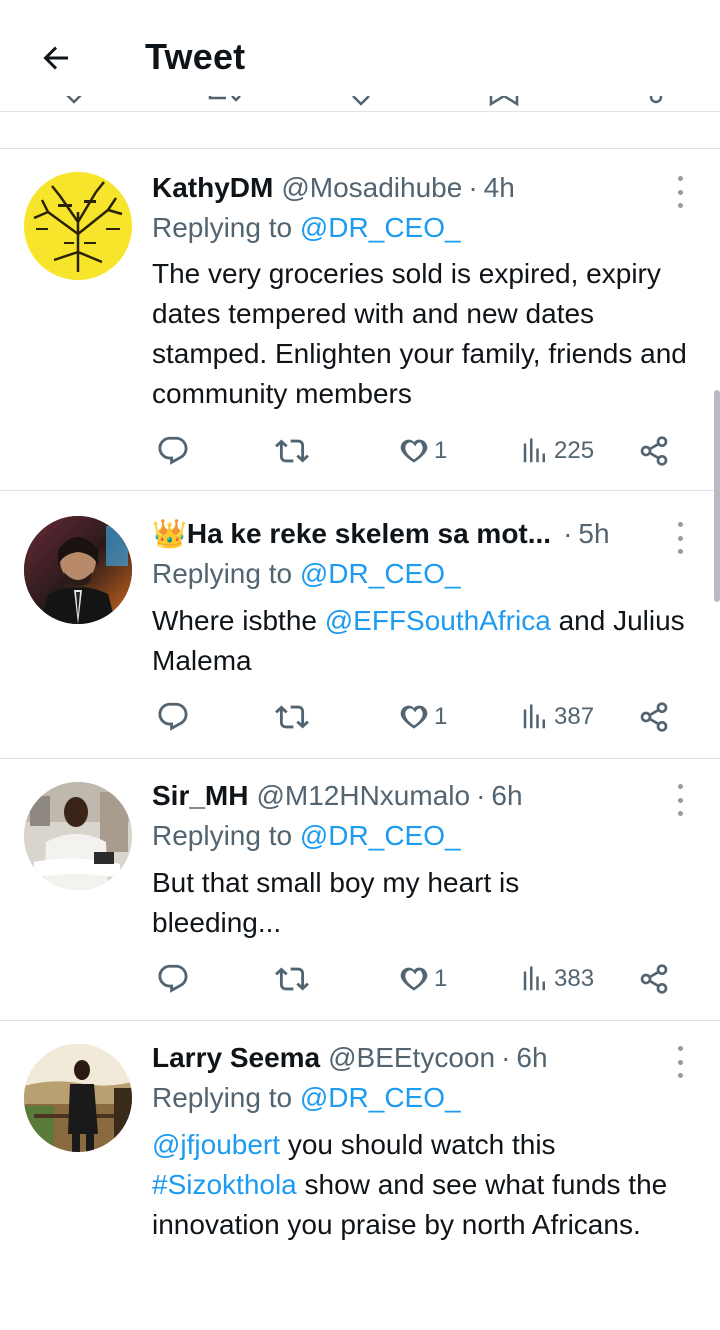 This screenshot has height=1330, width=720. Describe the element at coordinates (504, 101) in the screenshot. I see `bookmark-icon-partial` at that location.